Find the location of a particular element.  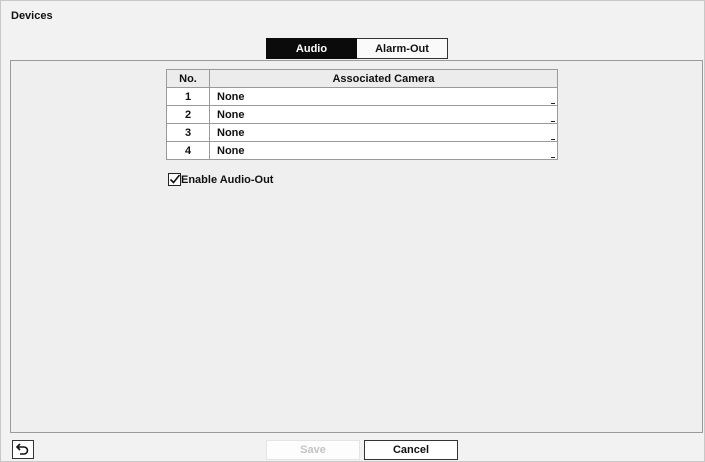

row-number: 3 is located at coordinates (188, 132).